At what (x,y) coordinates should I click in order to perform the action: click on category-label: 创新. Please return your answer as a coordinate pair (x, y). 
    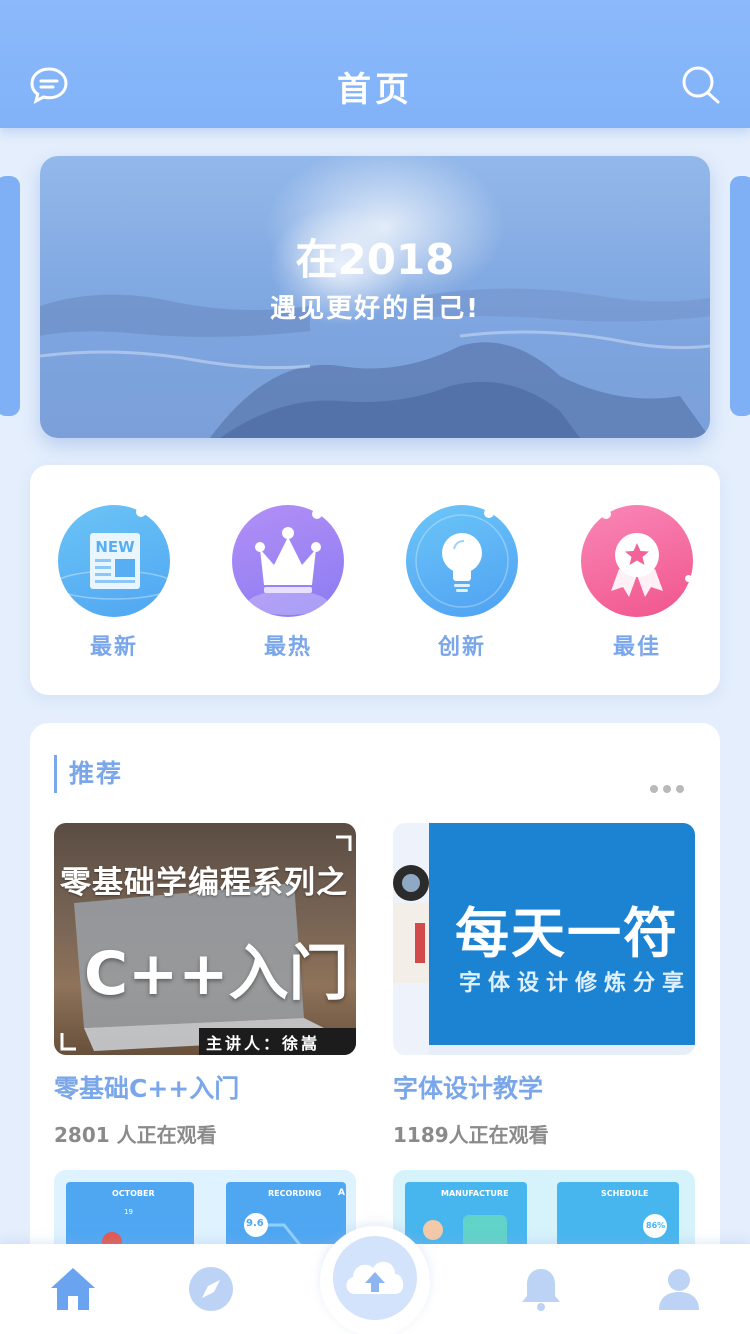
    Looking at the image, I should click on (461, 647).